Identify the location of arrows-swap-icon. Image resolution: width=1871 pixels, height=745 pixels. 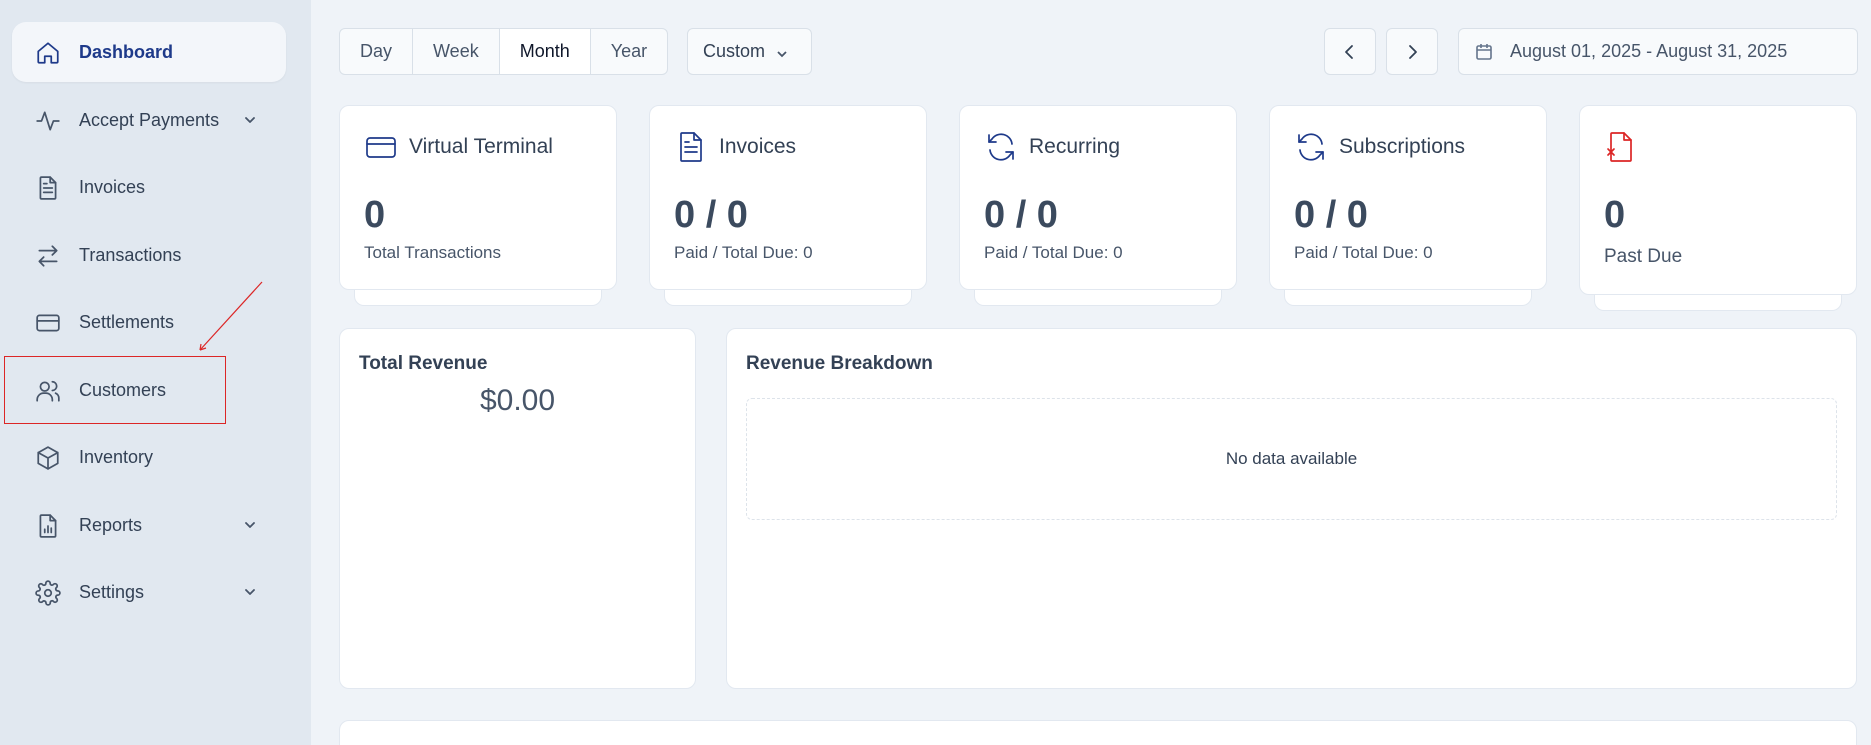
(48, 256).